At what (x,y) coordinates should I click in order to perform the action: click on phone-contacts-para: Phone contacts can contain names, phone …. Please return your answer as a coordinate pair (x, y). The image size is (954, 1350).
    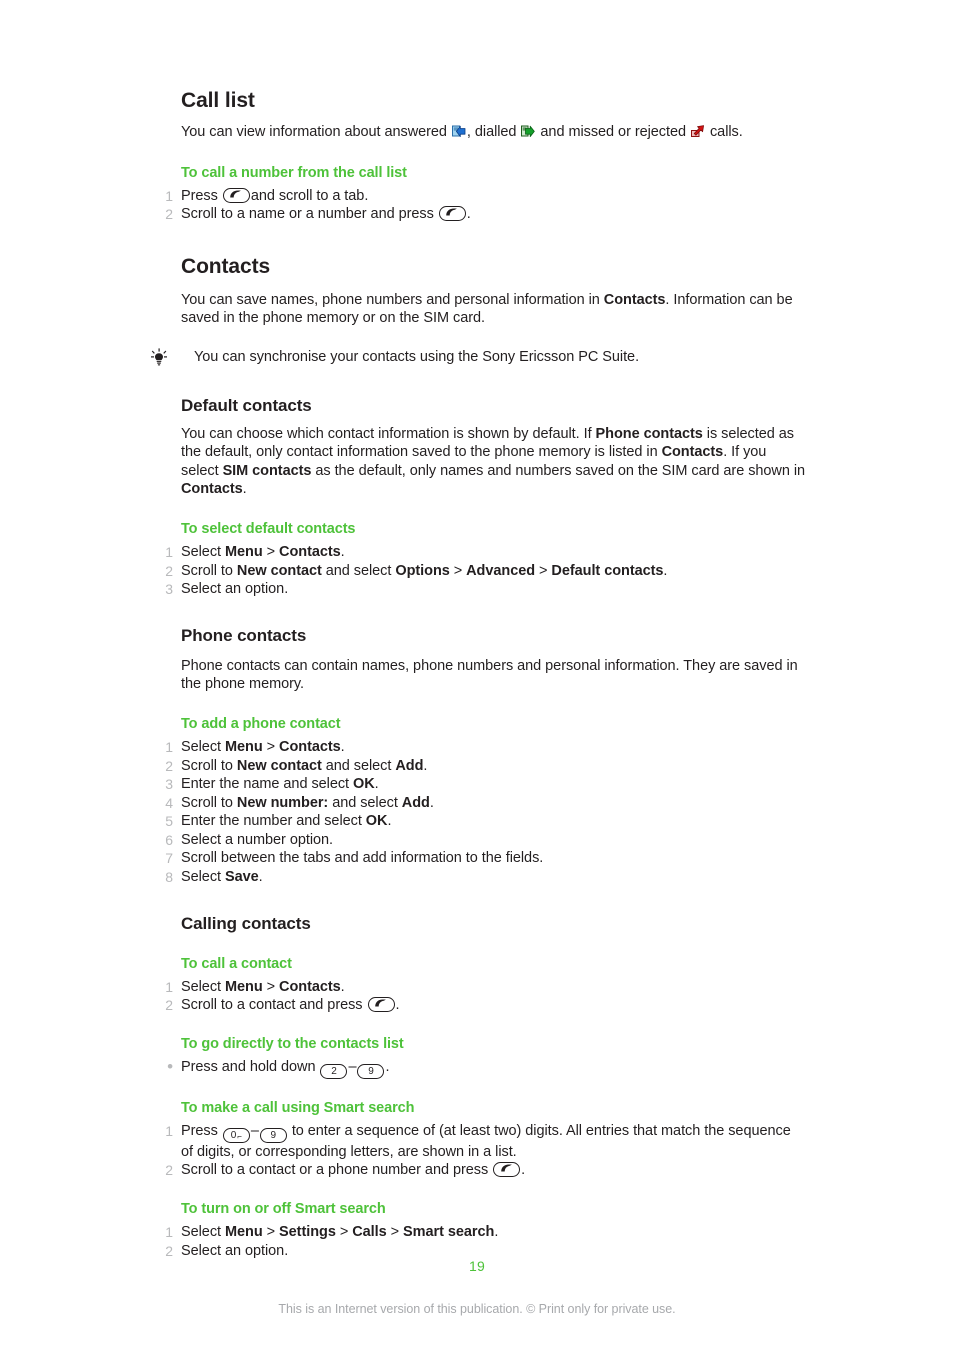
    Looking at the image, I should click on (489, 675).